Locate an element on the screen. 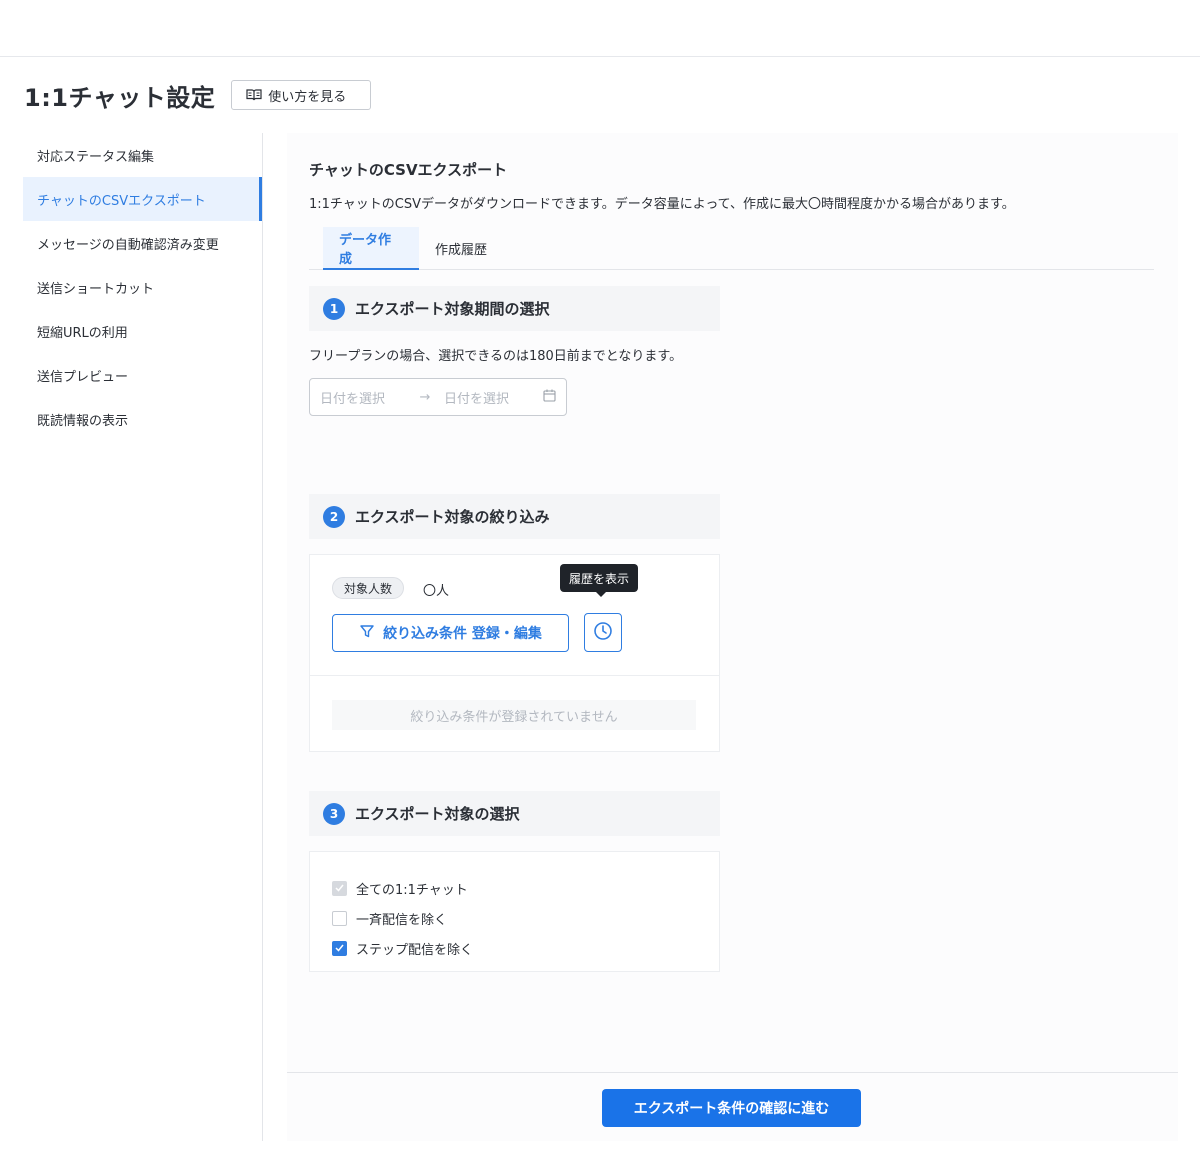  sidebar-item-send-preview: 送信プレビュー is located at coordinates (142, 375).